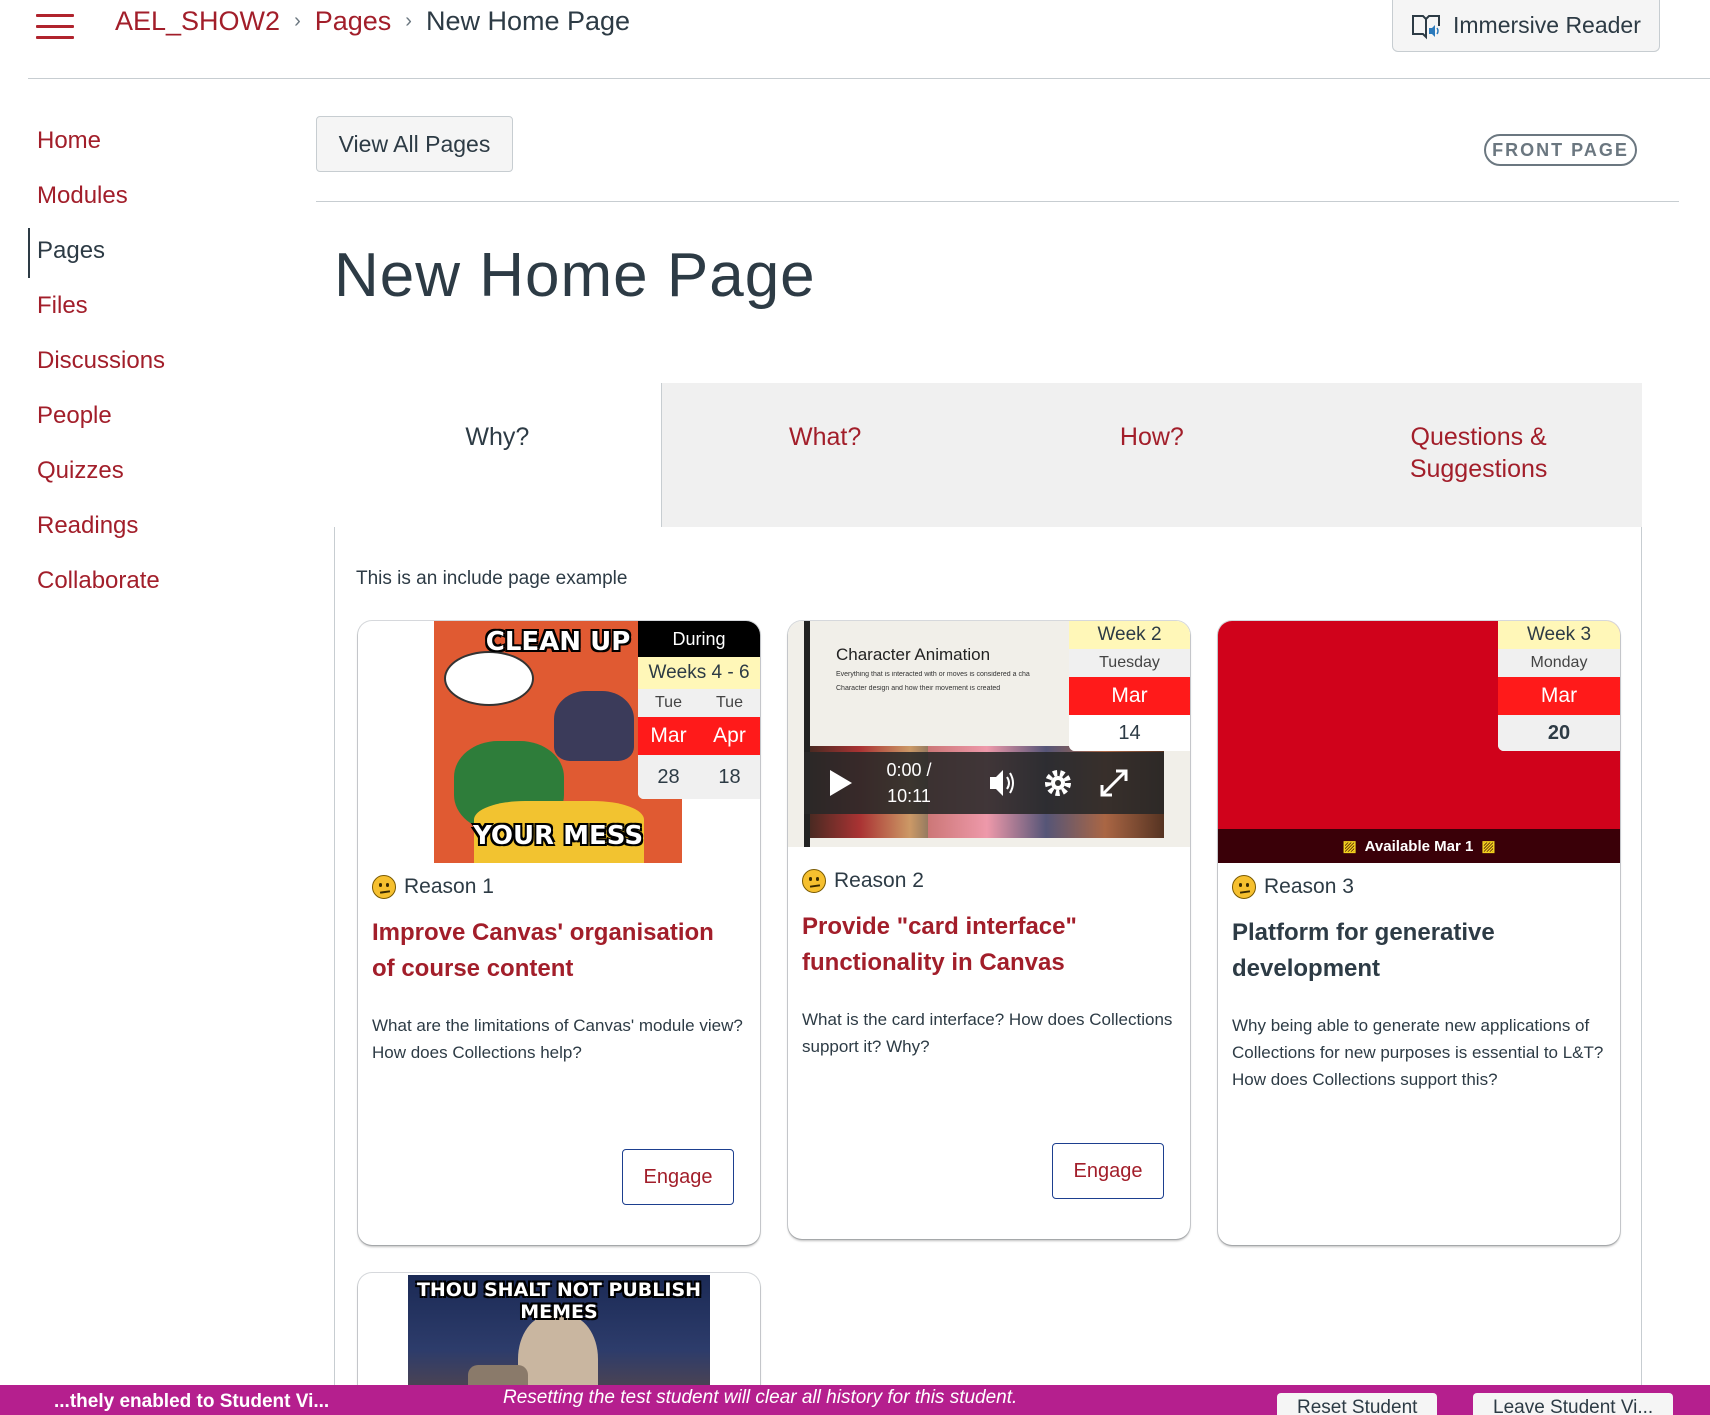 The height and width of the screenshot is (1415, 1710). Describe the element at coordinates (1152, 455) in the screenshot. I see `tab-how: How?` at that location.